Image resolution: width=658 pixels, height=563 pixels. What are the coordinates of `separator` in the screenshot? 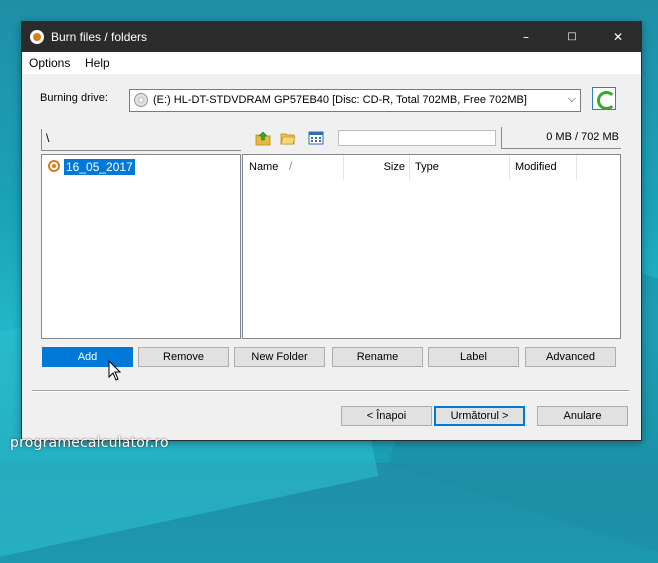 It's located at (330, 391).